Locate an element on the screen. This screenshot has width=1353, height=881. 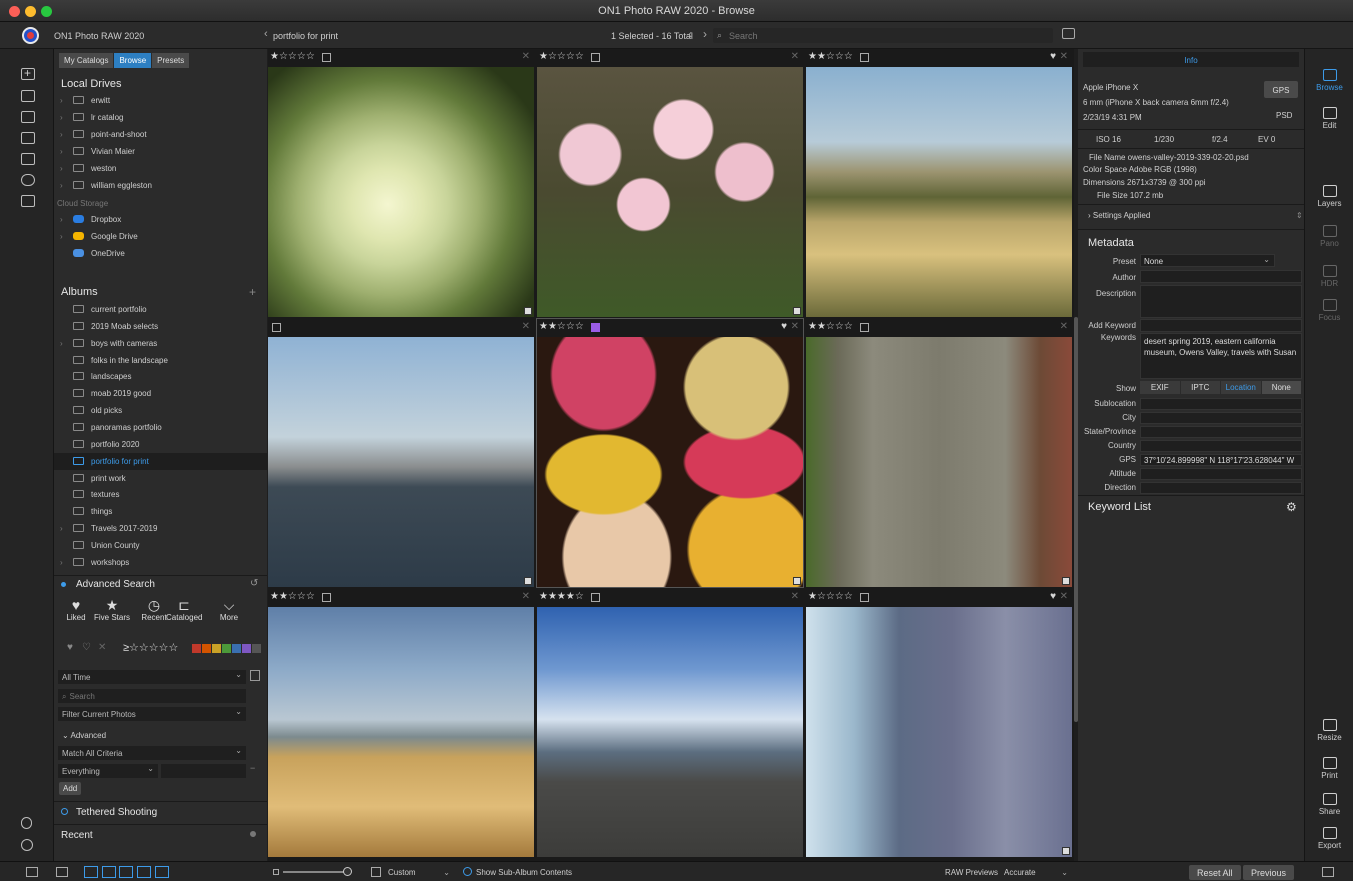
description-field is located at coordinates (1221, 301).